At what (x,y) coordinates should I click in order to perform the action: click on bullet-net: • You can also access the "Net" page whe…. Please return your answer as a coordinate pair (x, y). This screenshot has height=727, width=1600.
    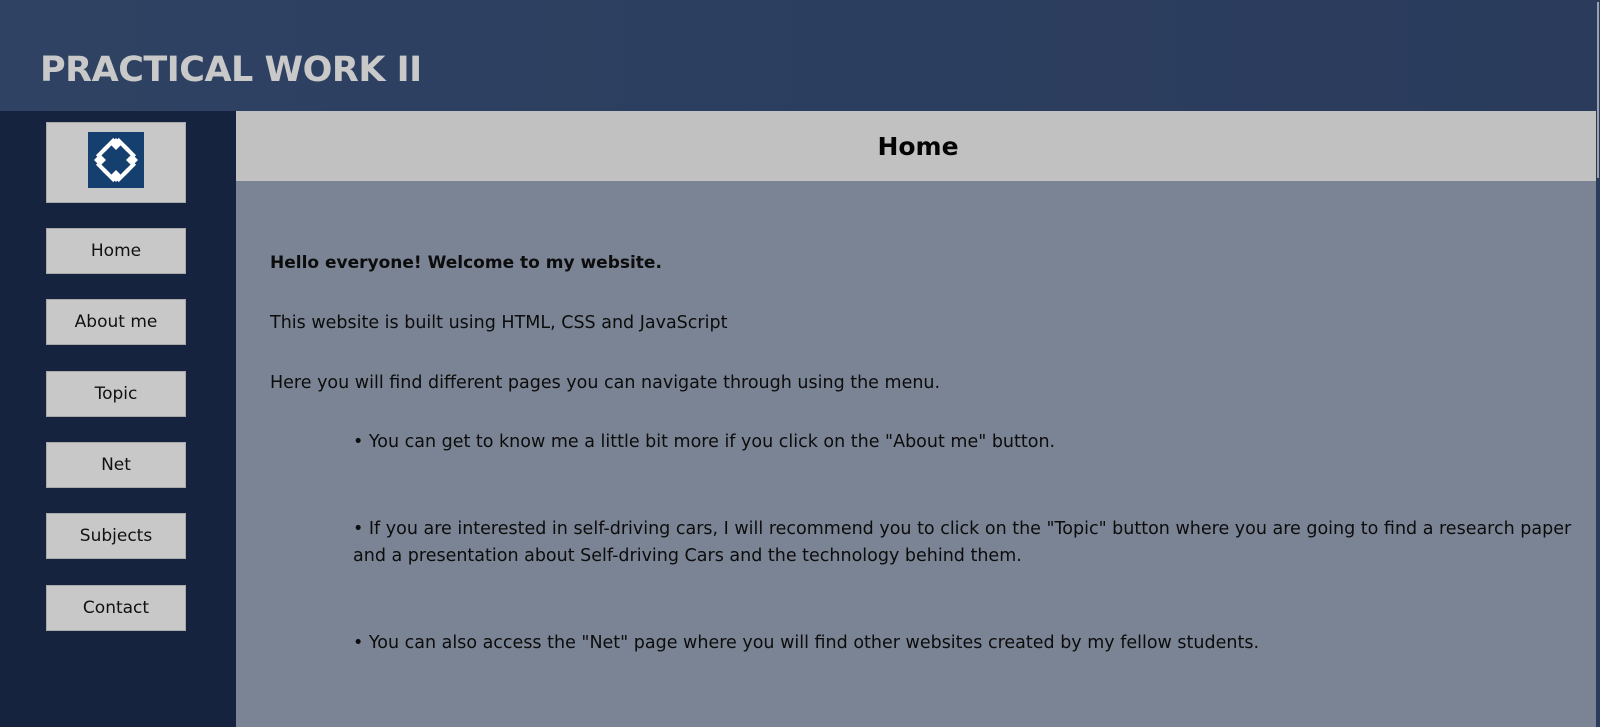
    Looking at the image, I should click on (806, 643).